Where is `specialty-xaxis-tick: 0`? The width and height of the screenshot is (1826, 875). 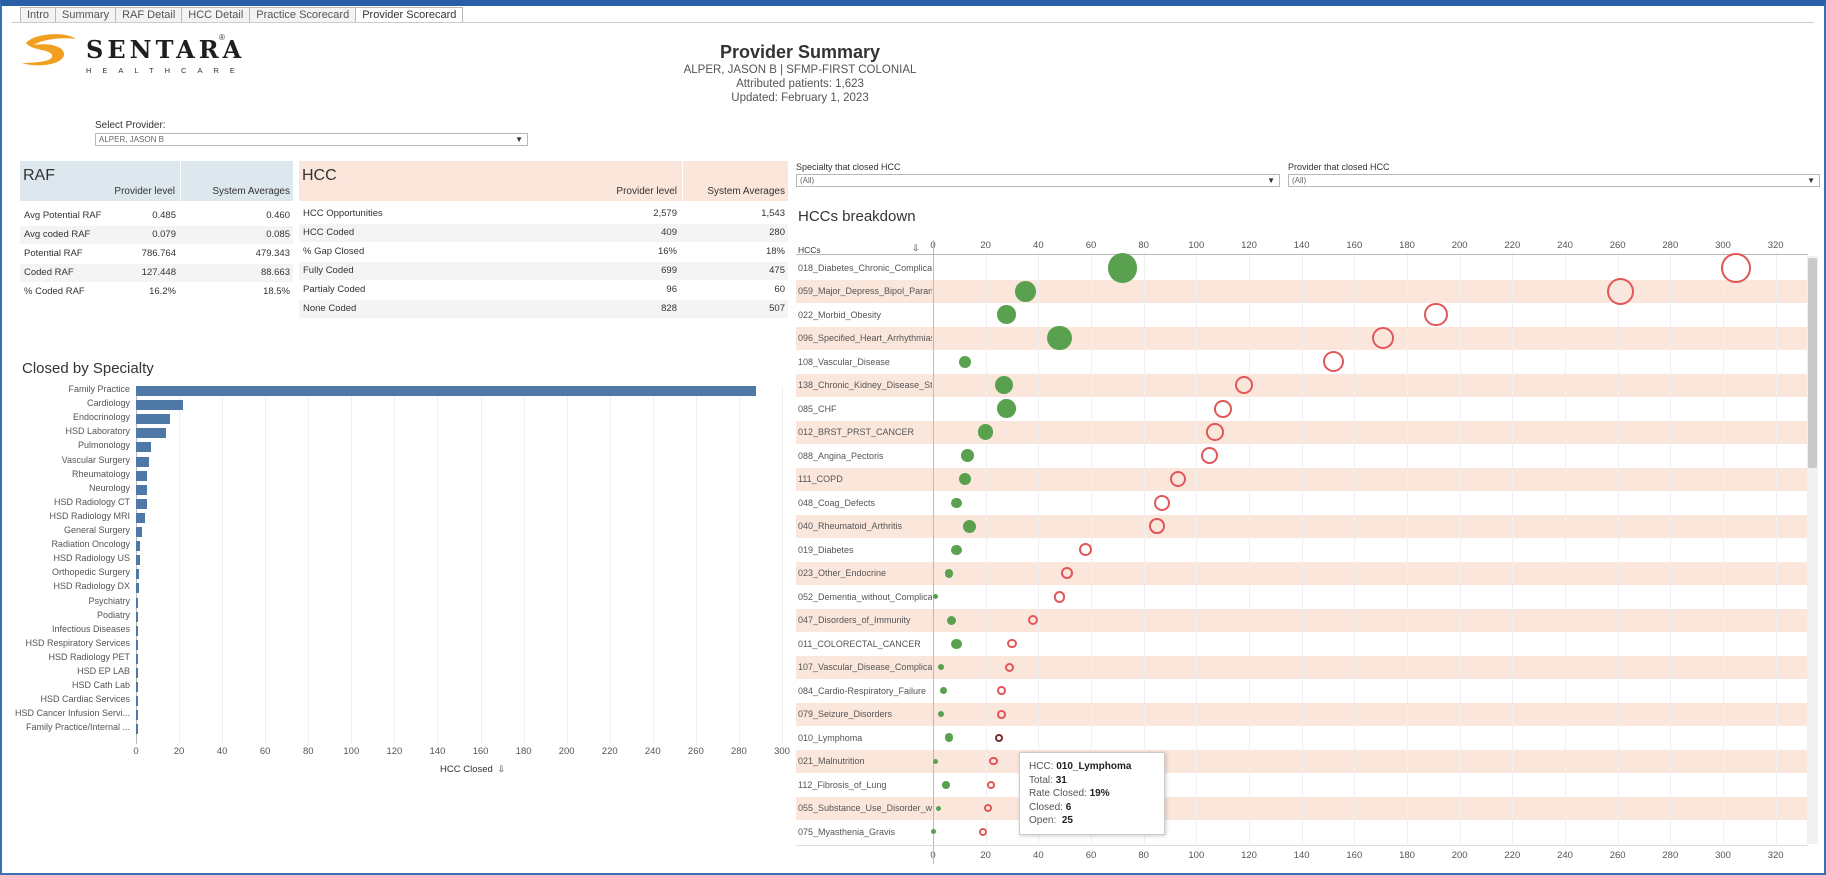
specialty-xaxis-tick: 0 is located at coordinates (136, 751).